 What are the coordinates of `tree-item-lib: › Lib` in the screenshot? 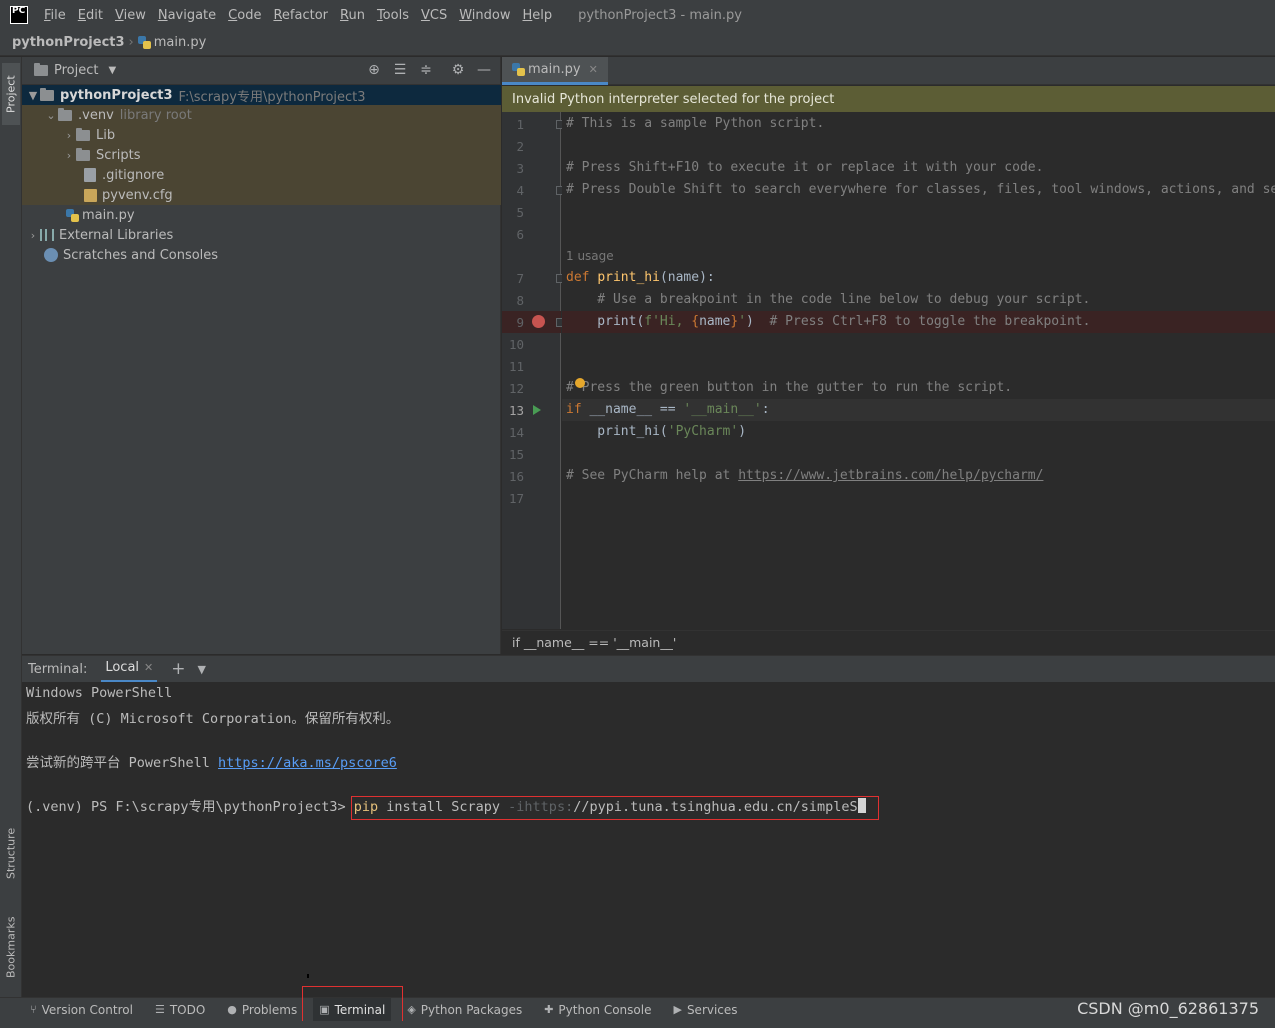 It's located at (261, 135).